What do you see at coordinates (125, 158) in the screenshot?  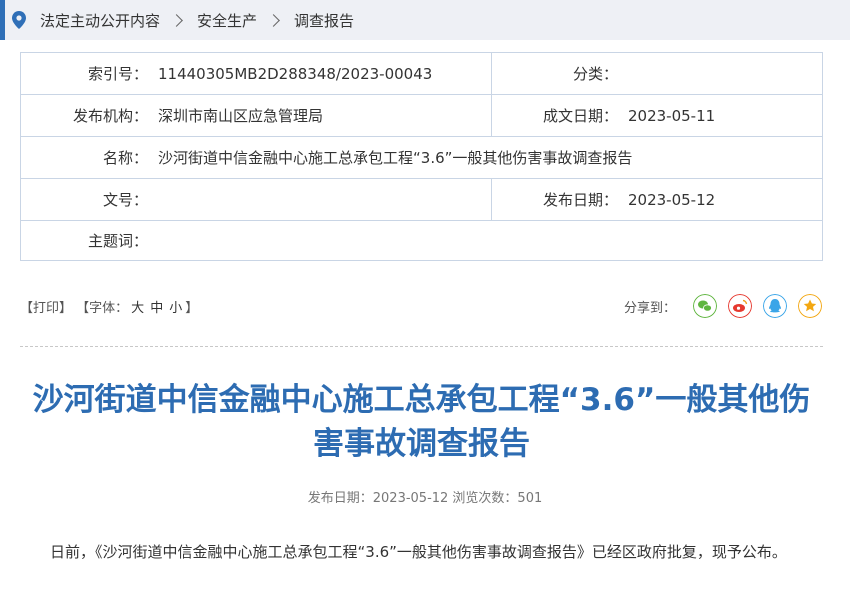 I see `name-label: 名称：` at bounding box center [125, 158].